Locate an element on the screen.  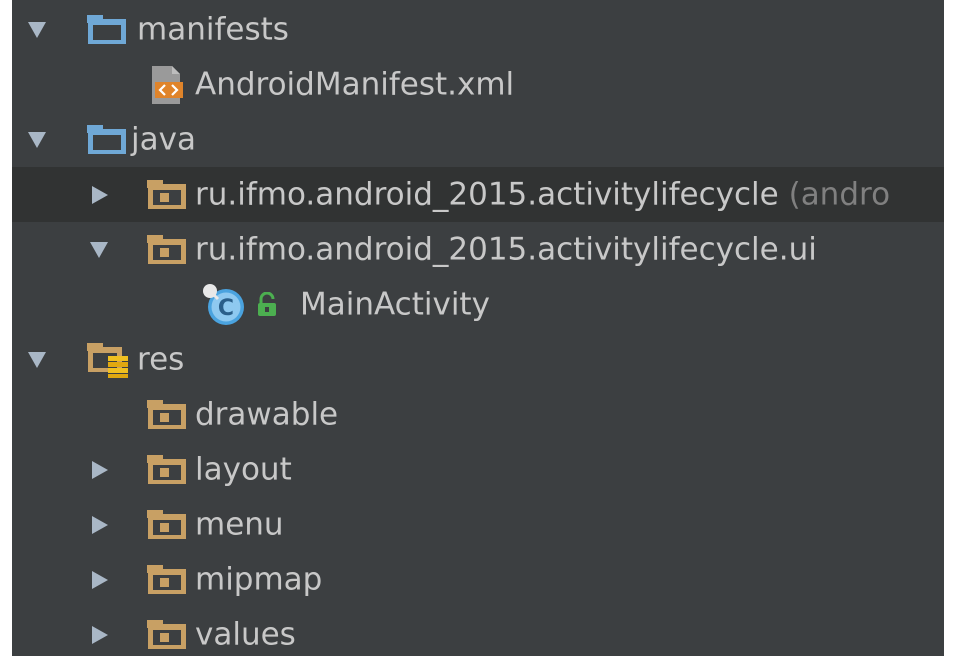
class-icon: C is located at coordinates (223, 304).